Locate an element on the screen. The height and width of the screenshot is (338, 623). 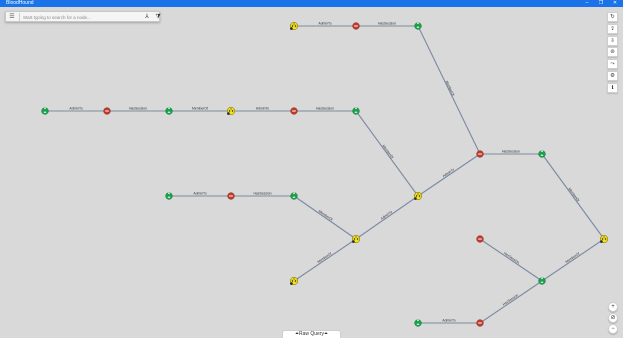
zoom-reset-button: ⊘ is located at coordinates (613, 318).